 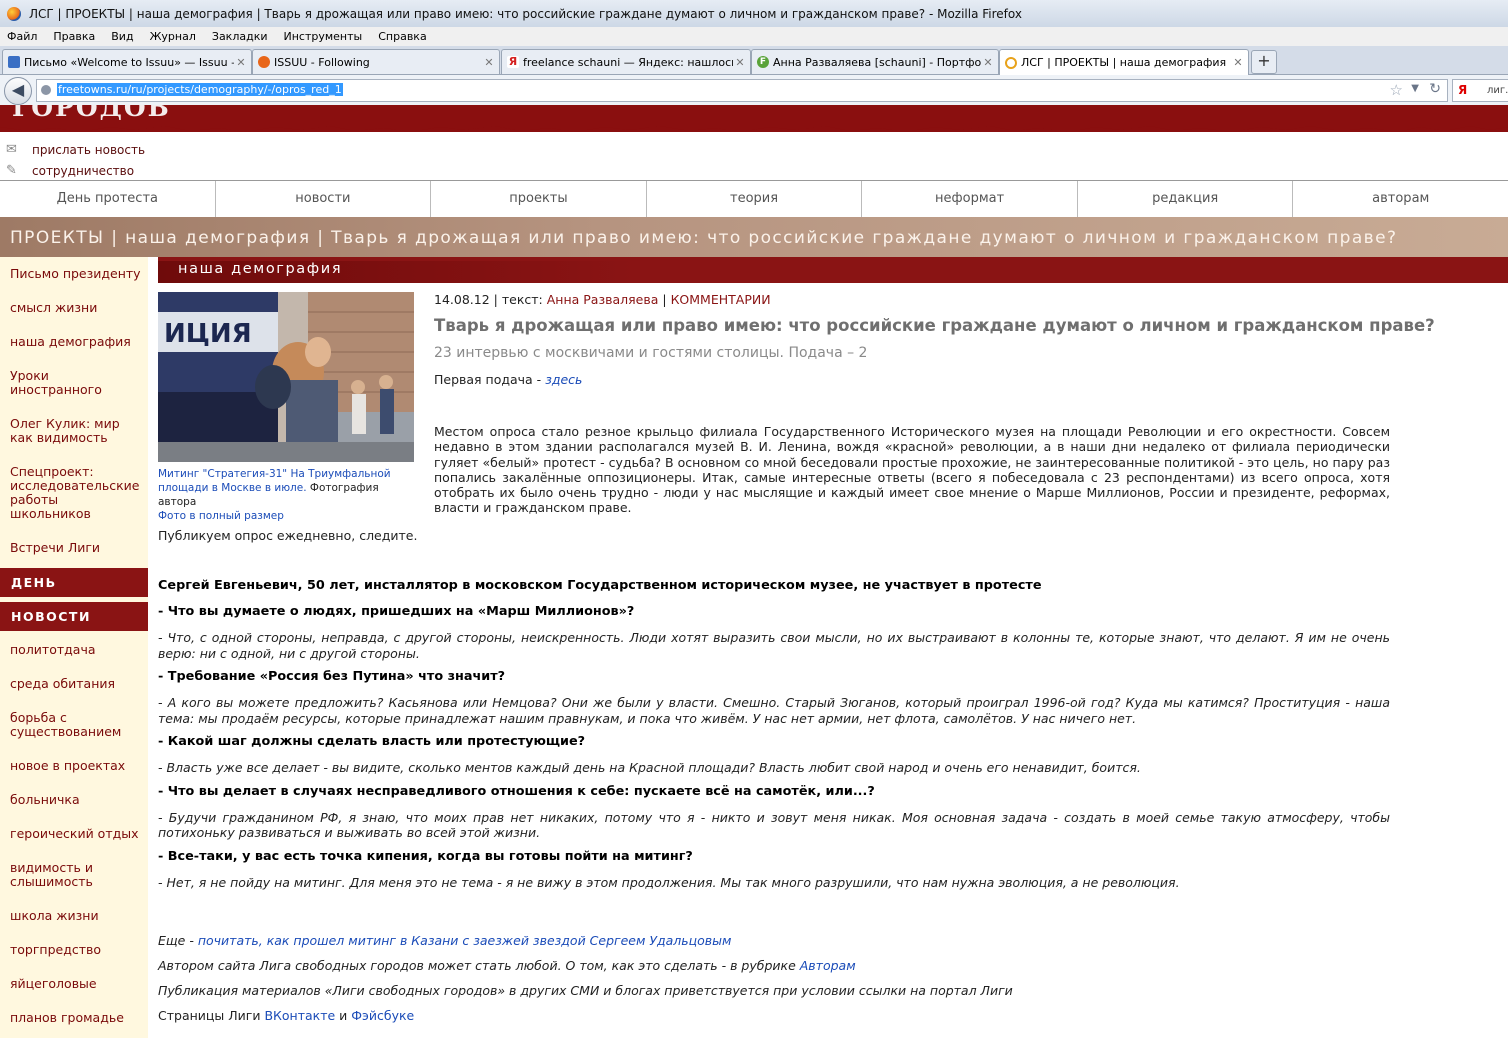 What do you see at coordinates (462, 299) in the screenshot?
I see `article-date: 14.08.12` at bounding box center [462, 299].